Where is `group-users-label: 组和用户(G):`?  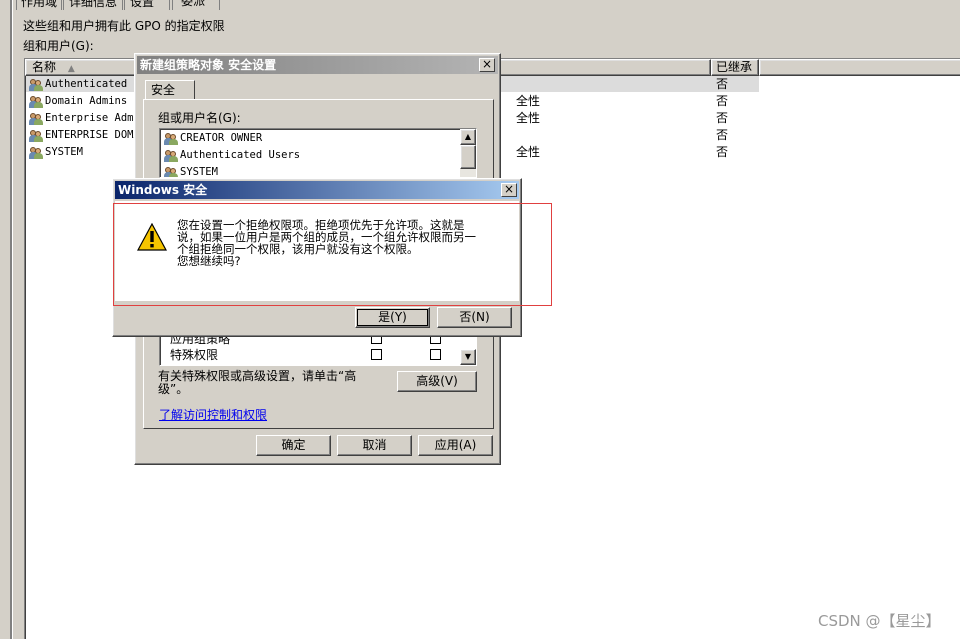 group-users-label: 组和用户(G): is located at coordinates (58, 46).